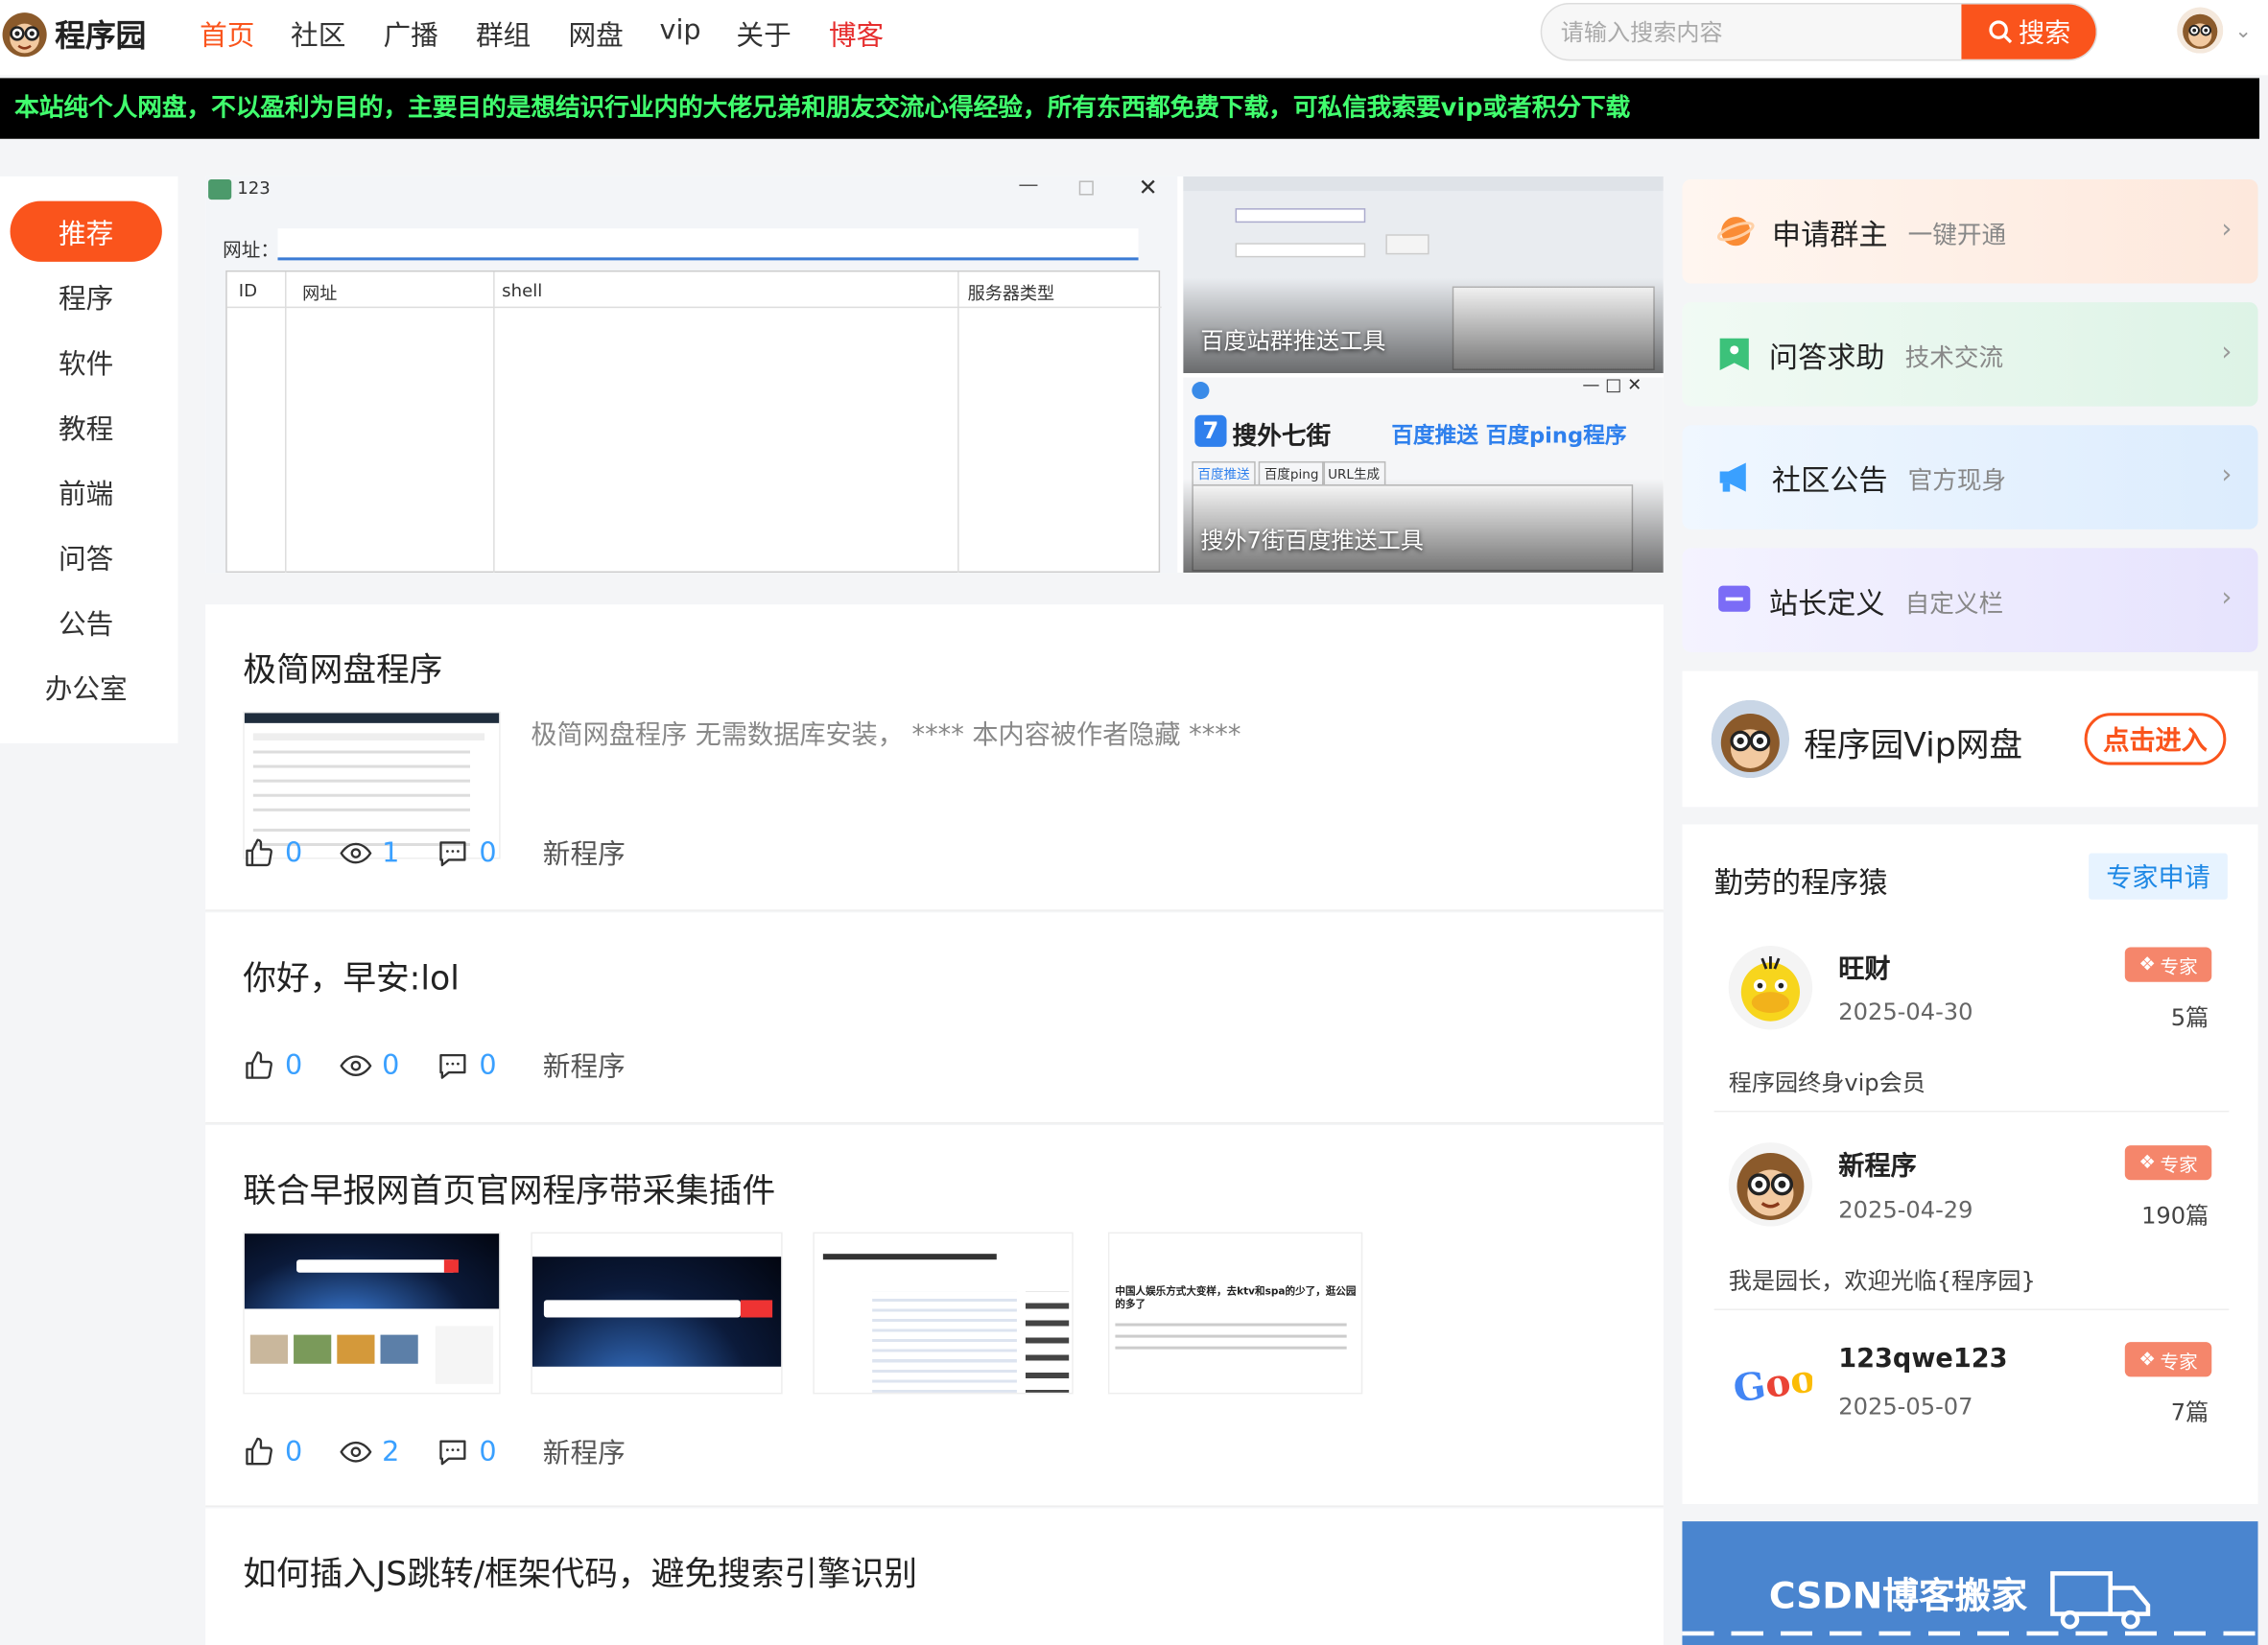  Describe the element at coordinates (856, 34) in the screenshot. I see `nav-blog: 博客` at that location.